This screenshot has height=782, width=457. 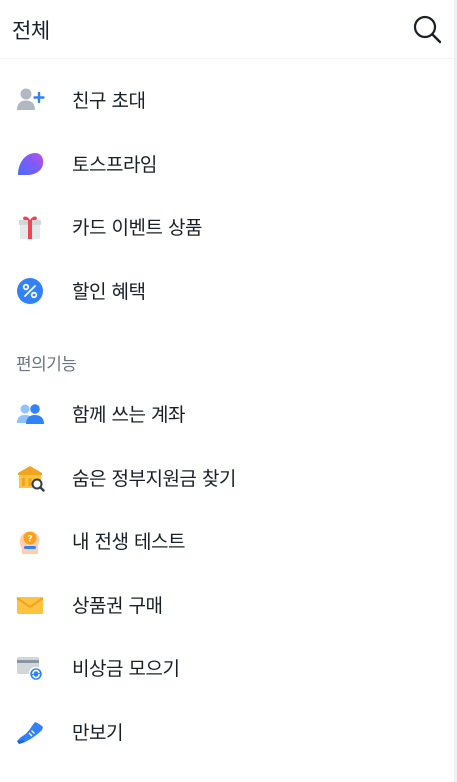 I want to click on government-subsidy-icon, so click(x=31, y=478).